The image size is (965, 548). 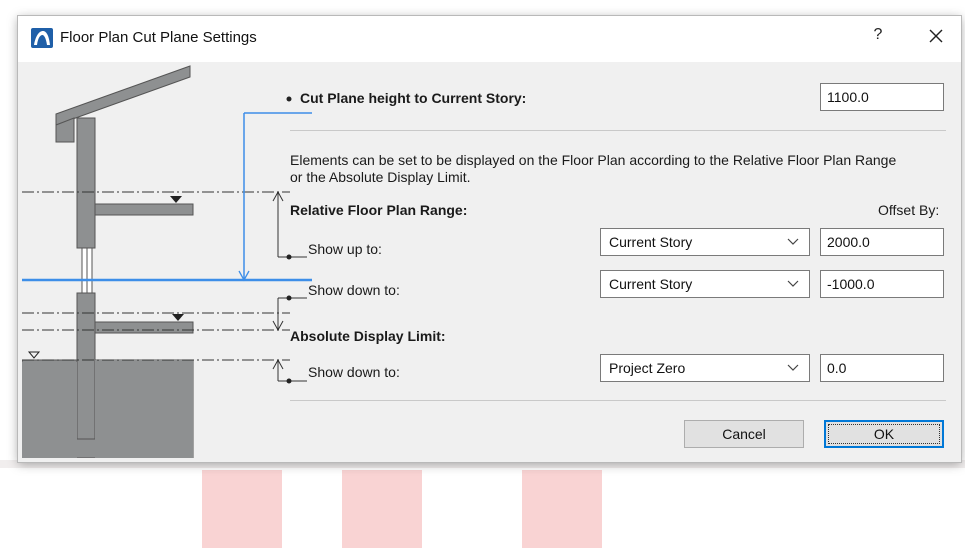 I want to click on show-down-label: Show down to:, so click(x=354, y=290).